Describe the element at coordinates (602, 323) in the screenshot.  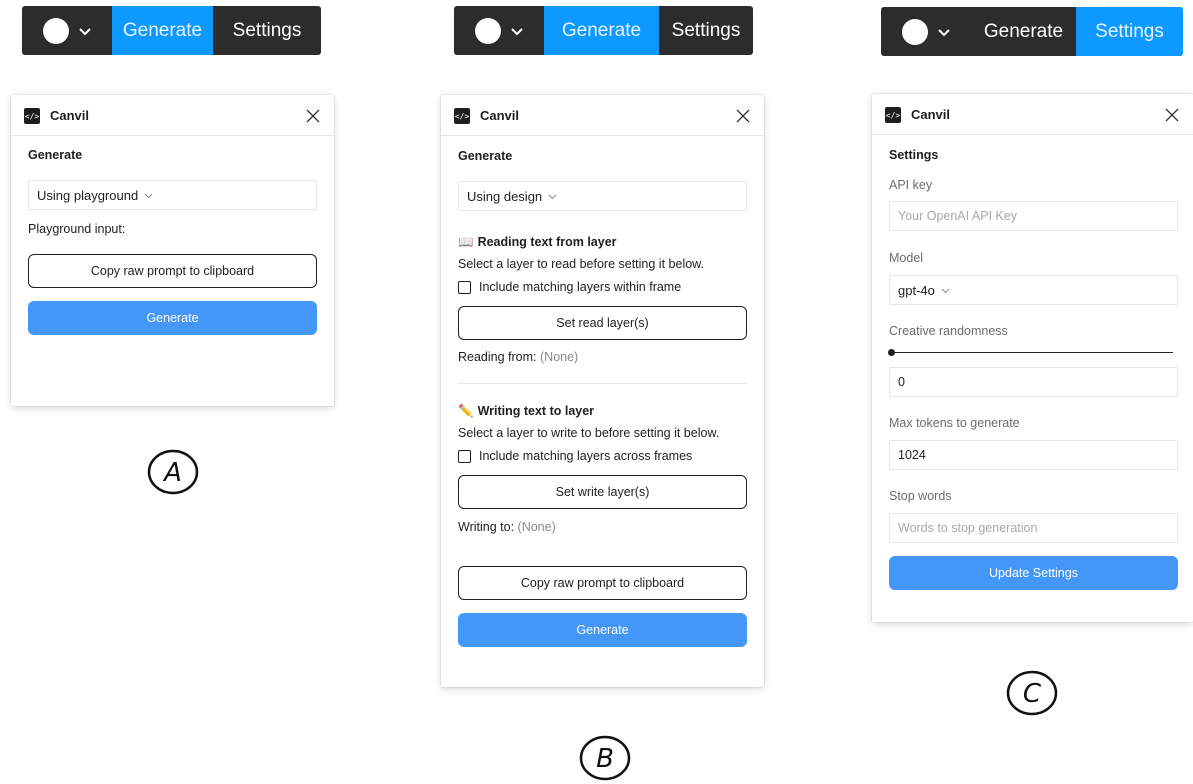
I see `set-read-layer-button: Set read layer(s)` at that location.